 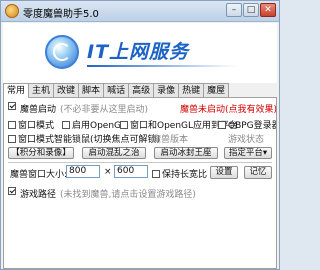 I want to click on launch-status-link: 魔兽未启动(点我有效果), so click(x=228, y=108).